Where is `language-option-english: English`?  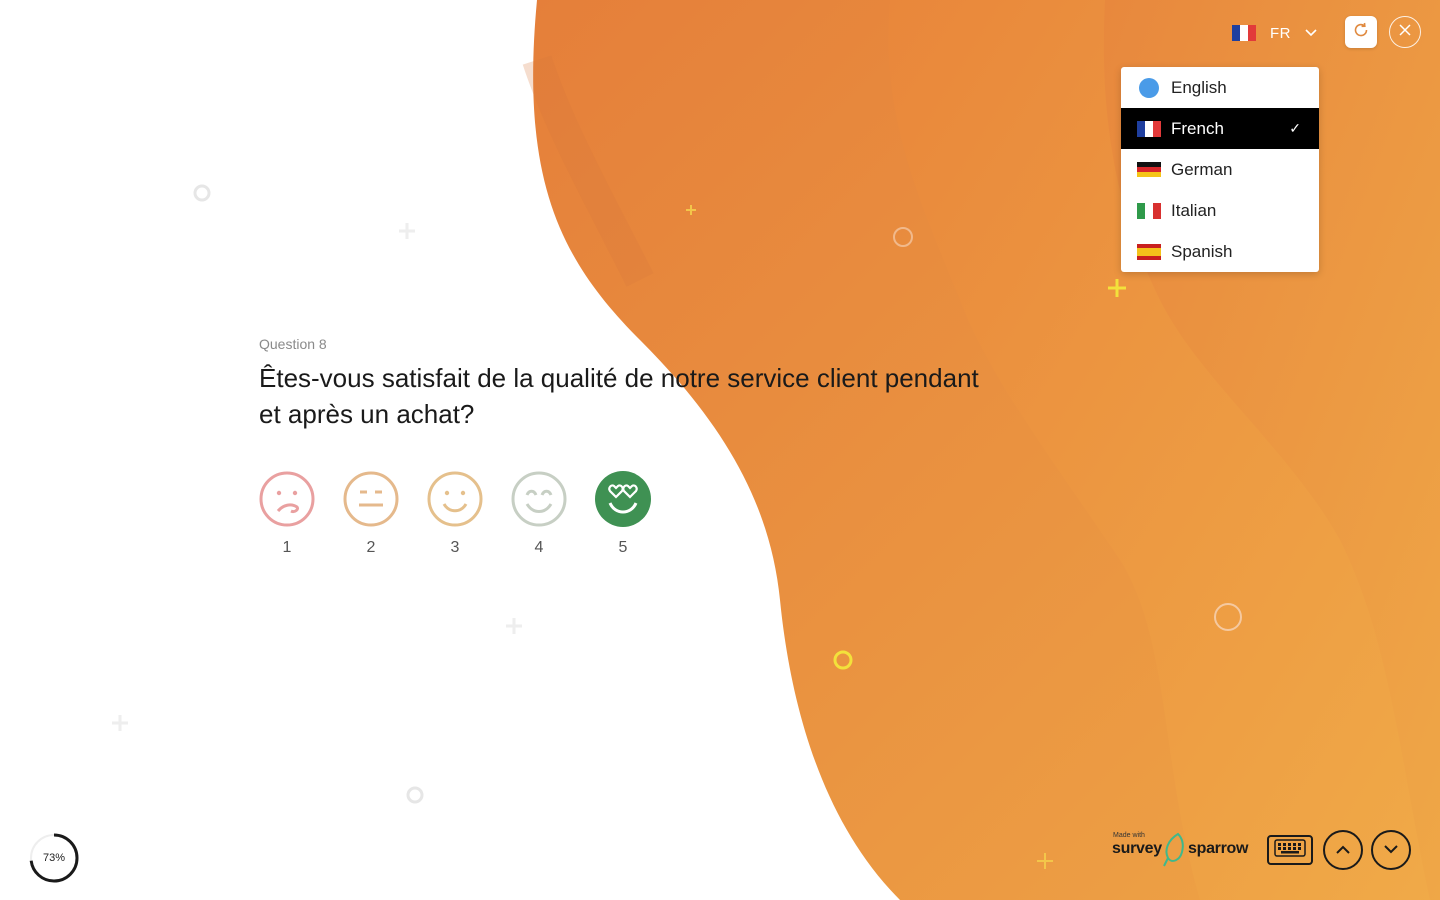 language-option-english: English is located at coordinates (1220, 87).